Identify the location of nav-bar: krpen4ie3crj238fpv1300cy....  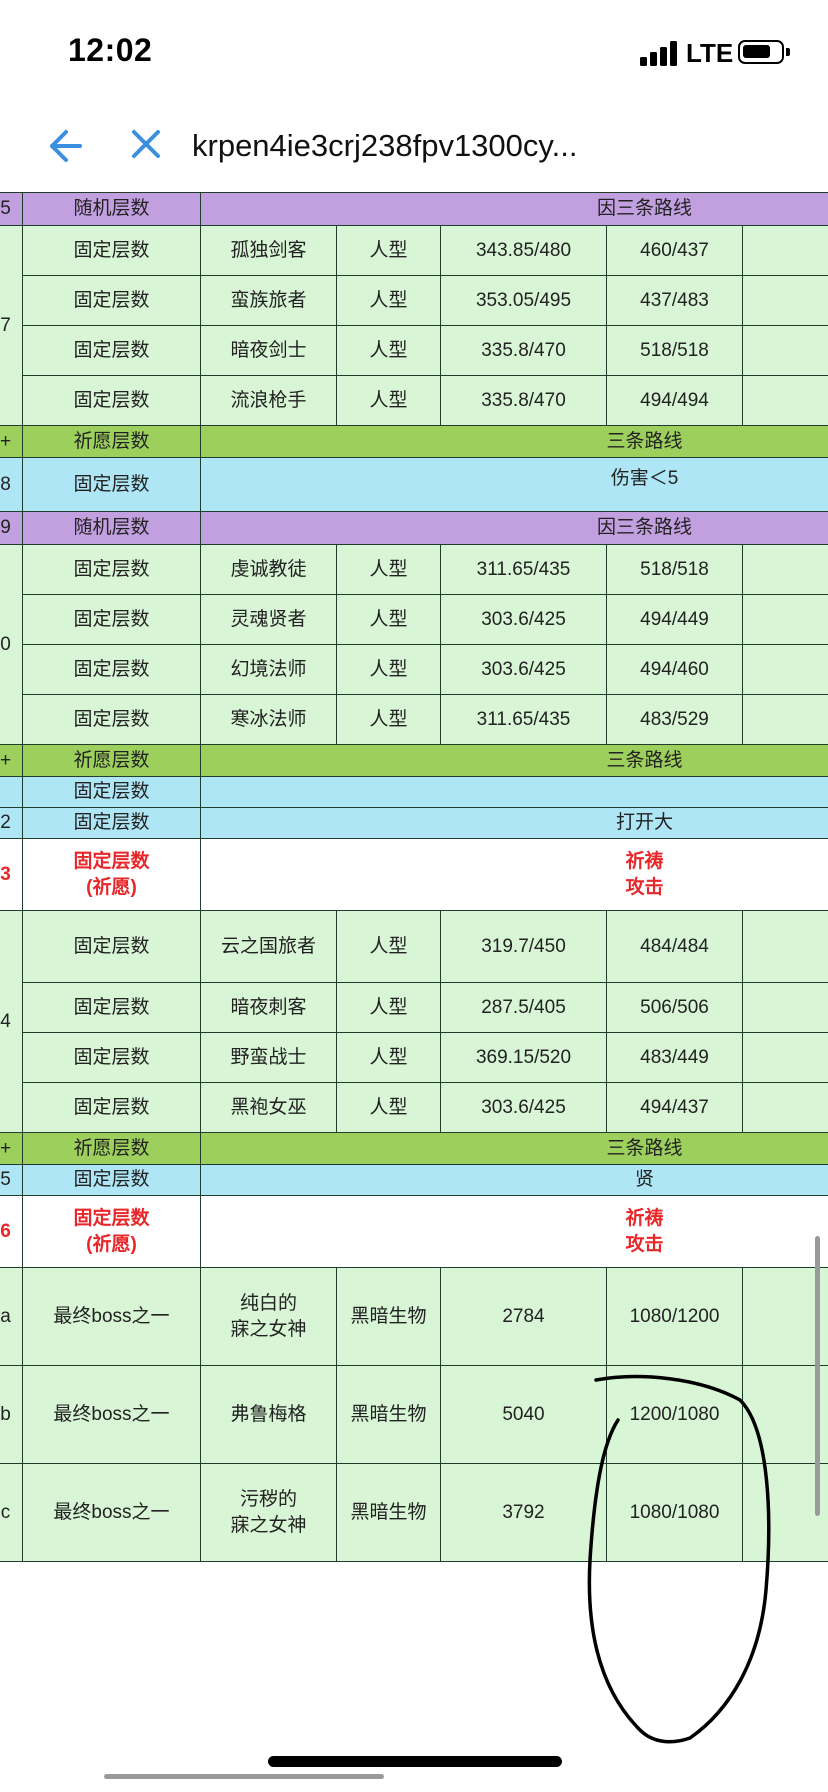
(414, 146).